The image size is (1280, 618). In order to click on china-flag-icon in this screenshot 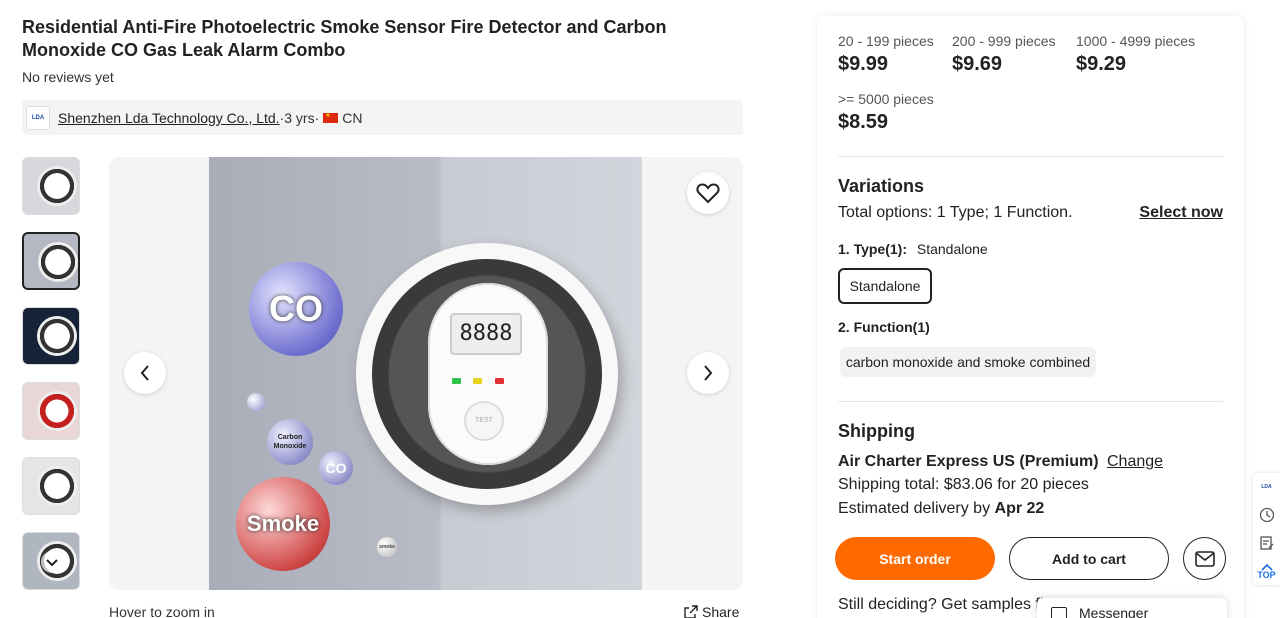, I will do `click(331, 117)`.